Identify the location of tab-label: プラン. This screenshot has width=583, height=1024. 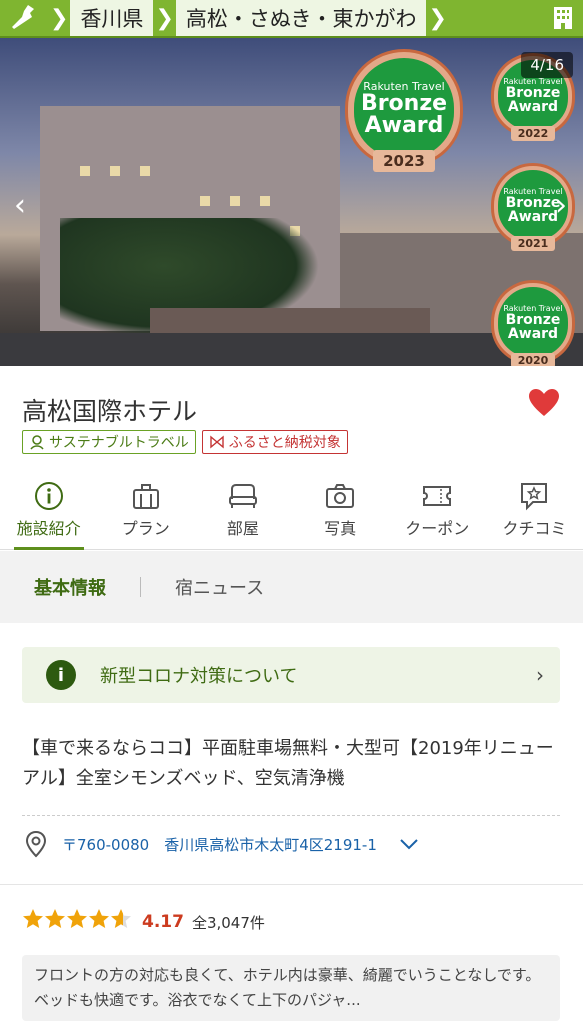
(145, 528).